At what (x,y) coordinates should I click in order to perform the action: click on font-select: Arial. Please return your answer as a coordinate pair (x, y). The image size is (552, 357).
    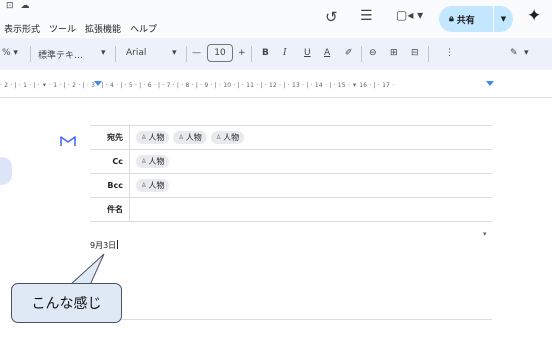
    Looking at the image, I should click on (136, 53).